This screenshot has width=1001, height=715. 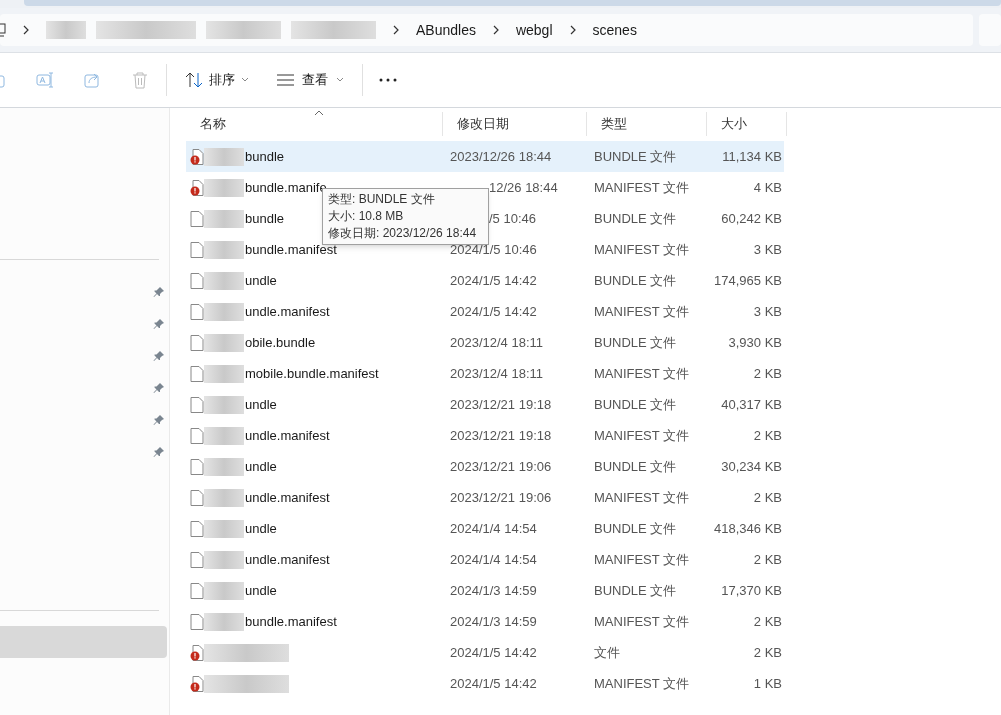 What do you see at coordinates (501, 156) in the screenshot?
I see `date-cell-text: 2023/12/26 18:44` at bounding box center [501, 156].